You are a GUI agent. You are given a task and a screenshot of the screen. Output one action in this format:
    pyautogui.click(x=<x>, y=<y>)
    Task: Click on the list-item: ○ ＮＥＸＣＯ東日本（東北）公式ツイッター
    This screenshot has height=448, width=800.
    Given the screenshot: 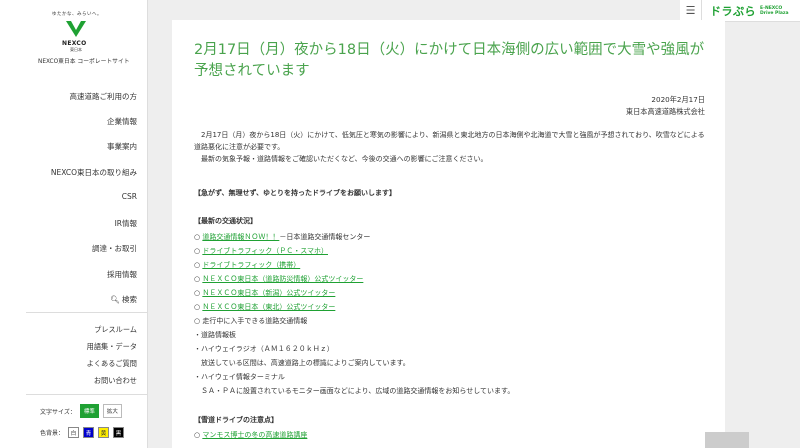 What is the action you would take?
    pyautogui.click(x=264, y=307)
    